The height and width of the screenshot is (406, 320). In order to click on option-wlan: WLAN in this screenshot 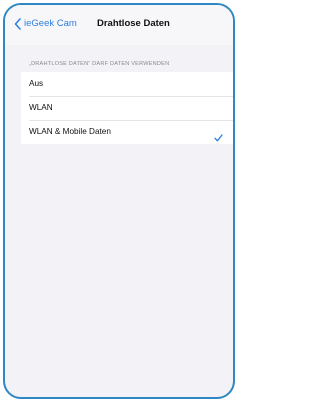, I will do `click(127, 108)`.